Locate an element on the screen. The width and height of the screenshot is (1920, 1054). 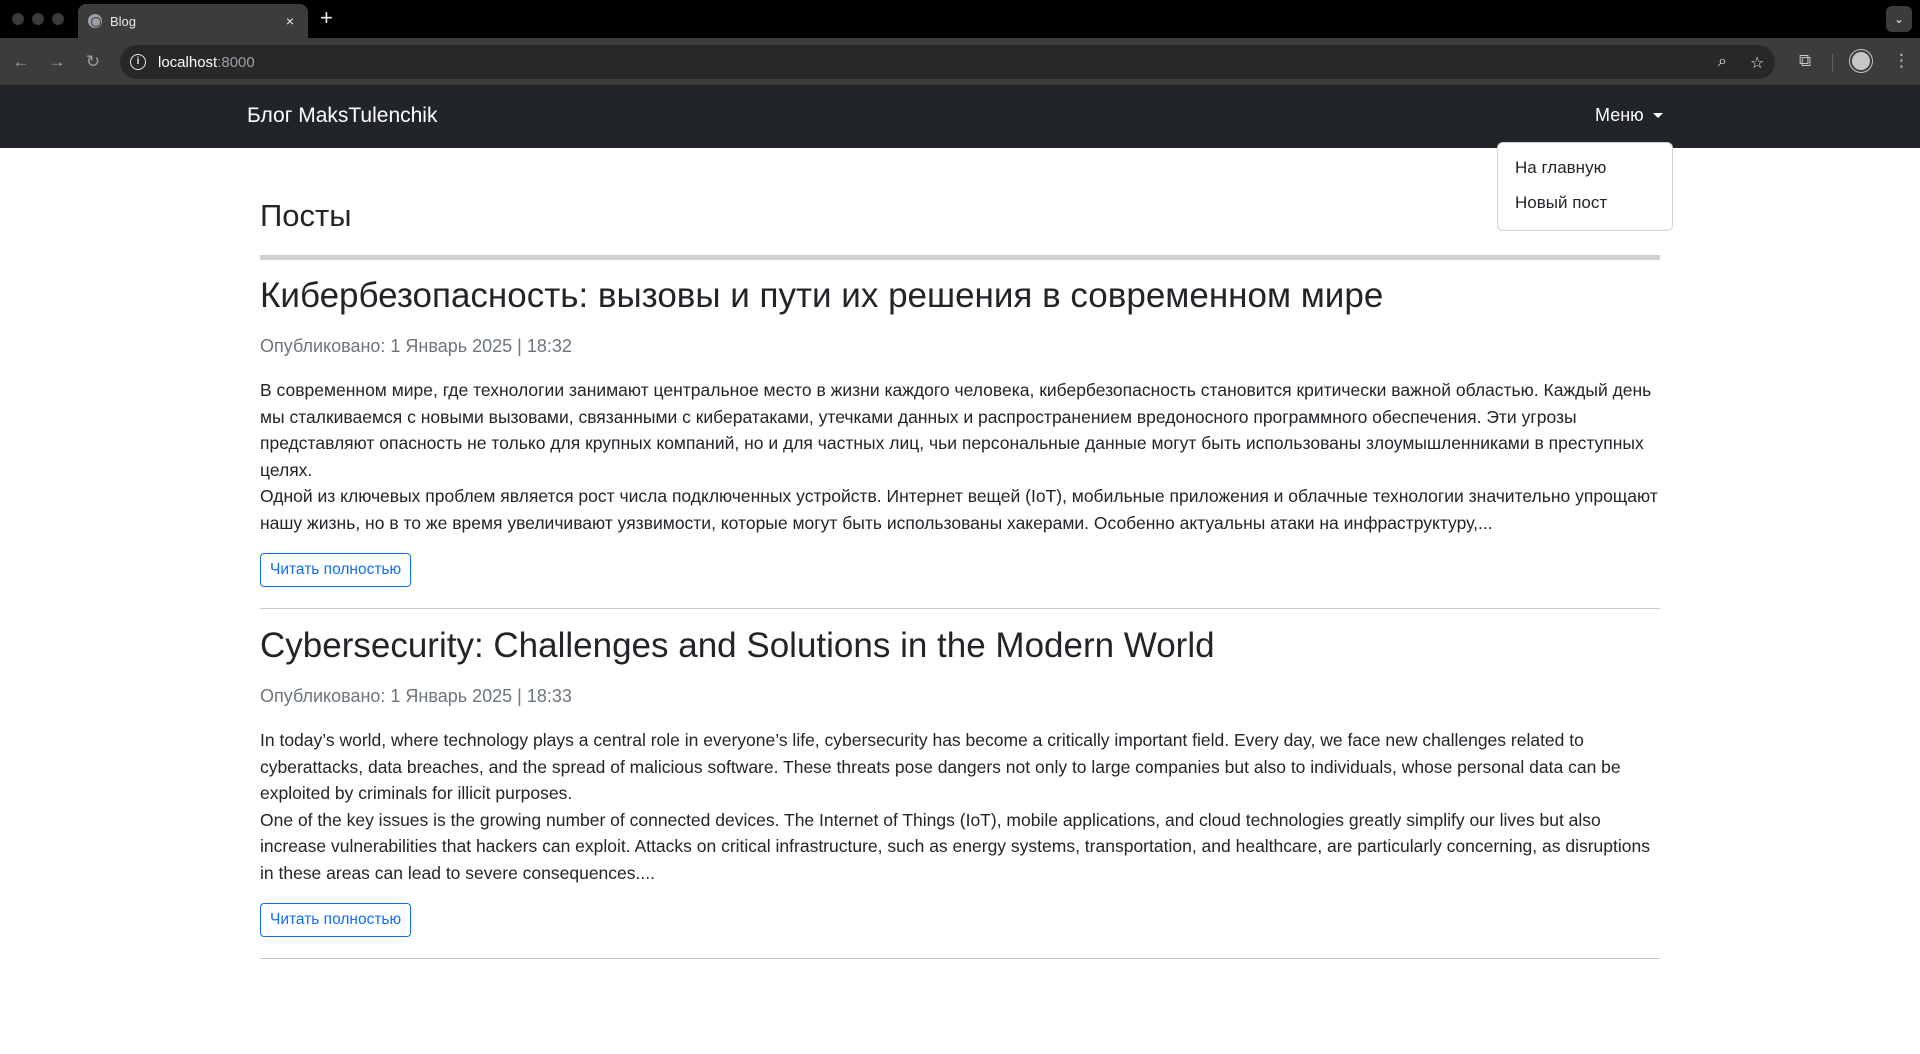
title-divider is located at coordinates (960, 257).